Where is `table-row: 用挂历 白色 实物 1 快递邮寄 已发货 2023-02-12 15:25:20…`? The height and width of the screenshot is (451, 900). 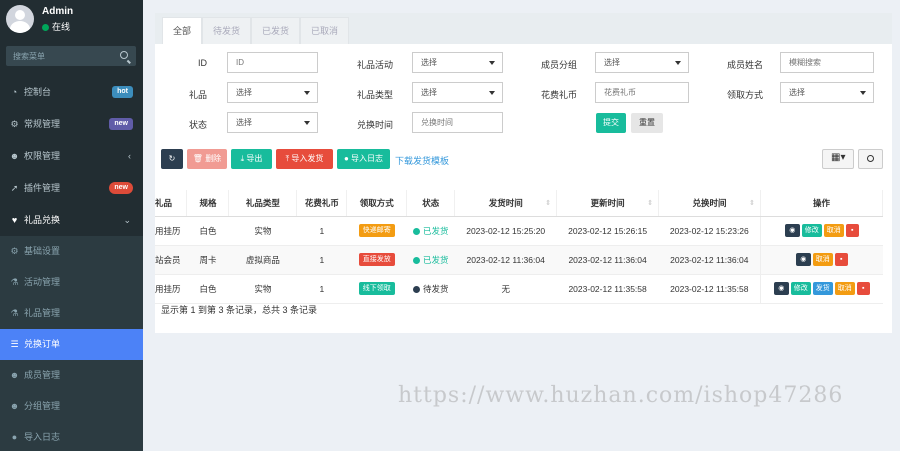 table-row: 用挂历 白色 实物 1 快递邮寄 已发货 2023-02-12 15:25:20… is located at coordinates (519, 231).